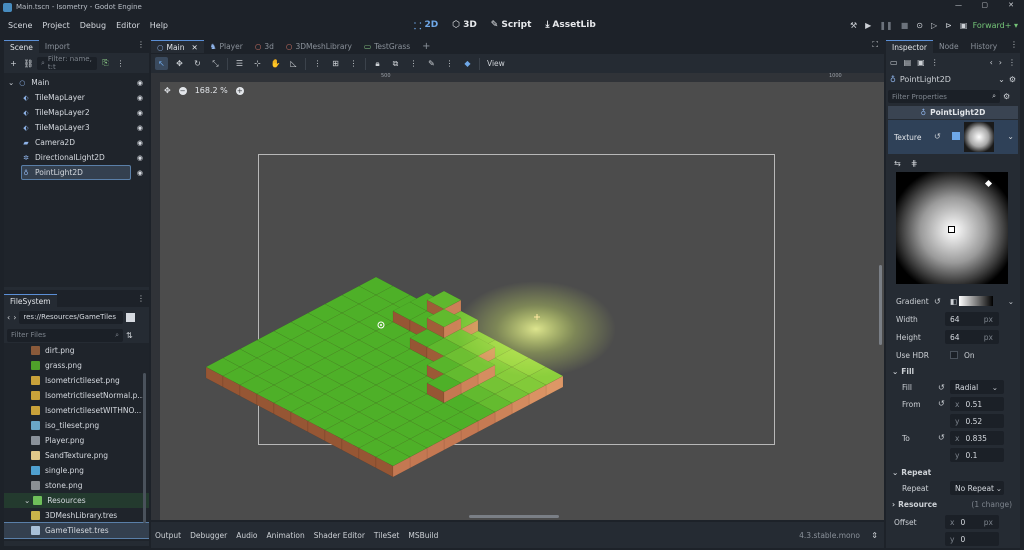 This screenshot has width=1024, height=550. I want to click on file-item: stone.png, so click(76, 485).